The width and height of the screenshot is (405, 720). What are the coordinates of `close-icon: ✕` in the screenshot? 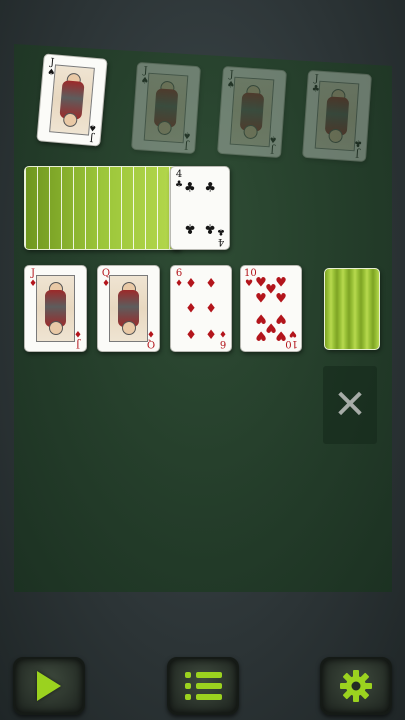 It's located at (350, 405).